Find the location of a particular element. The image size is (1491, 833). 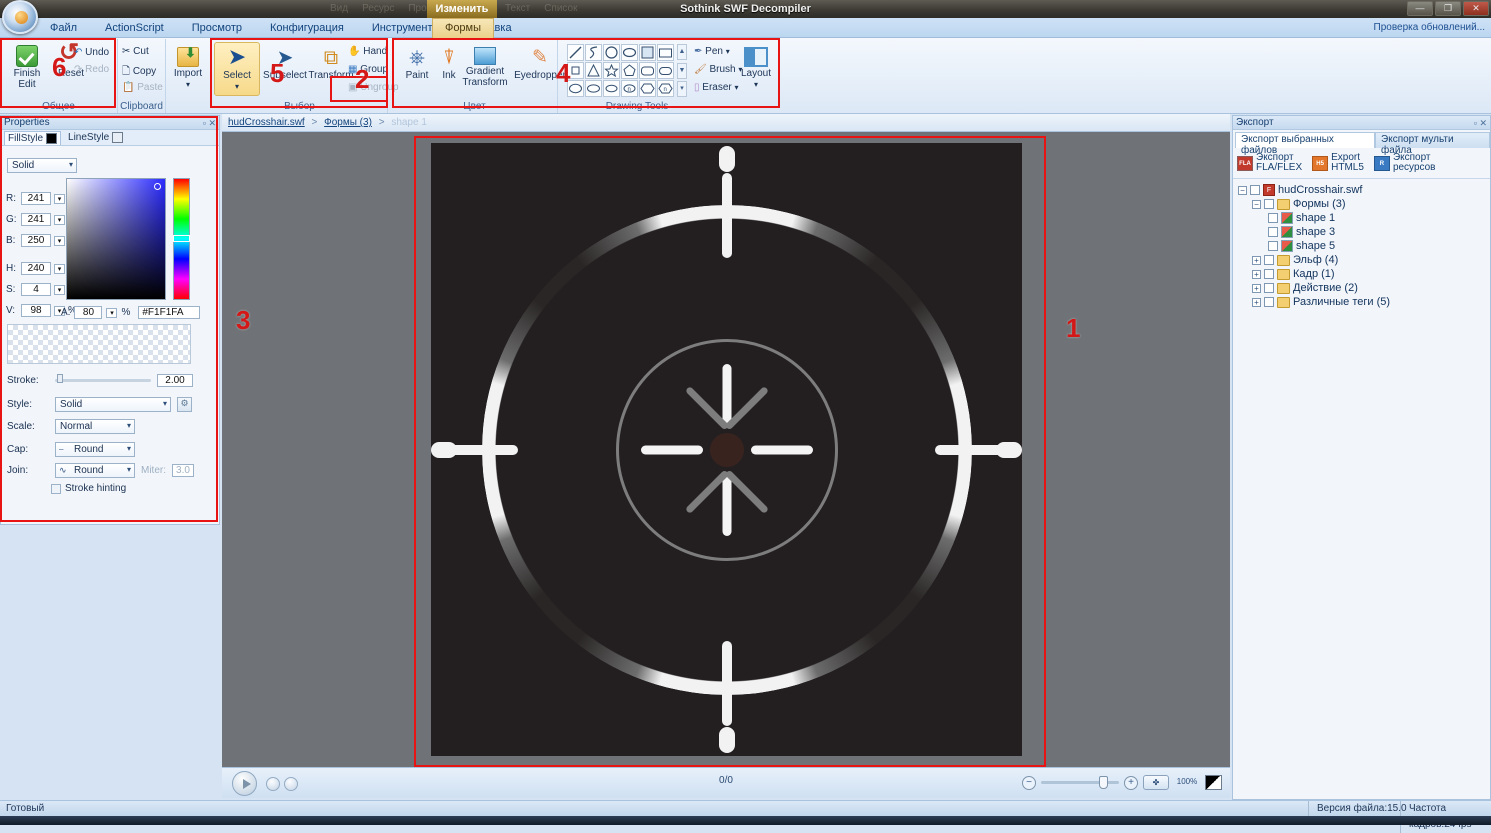

style-options-gear-icon: ⚙ is located at coordinates (184, 404).